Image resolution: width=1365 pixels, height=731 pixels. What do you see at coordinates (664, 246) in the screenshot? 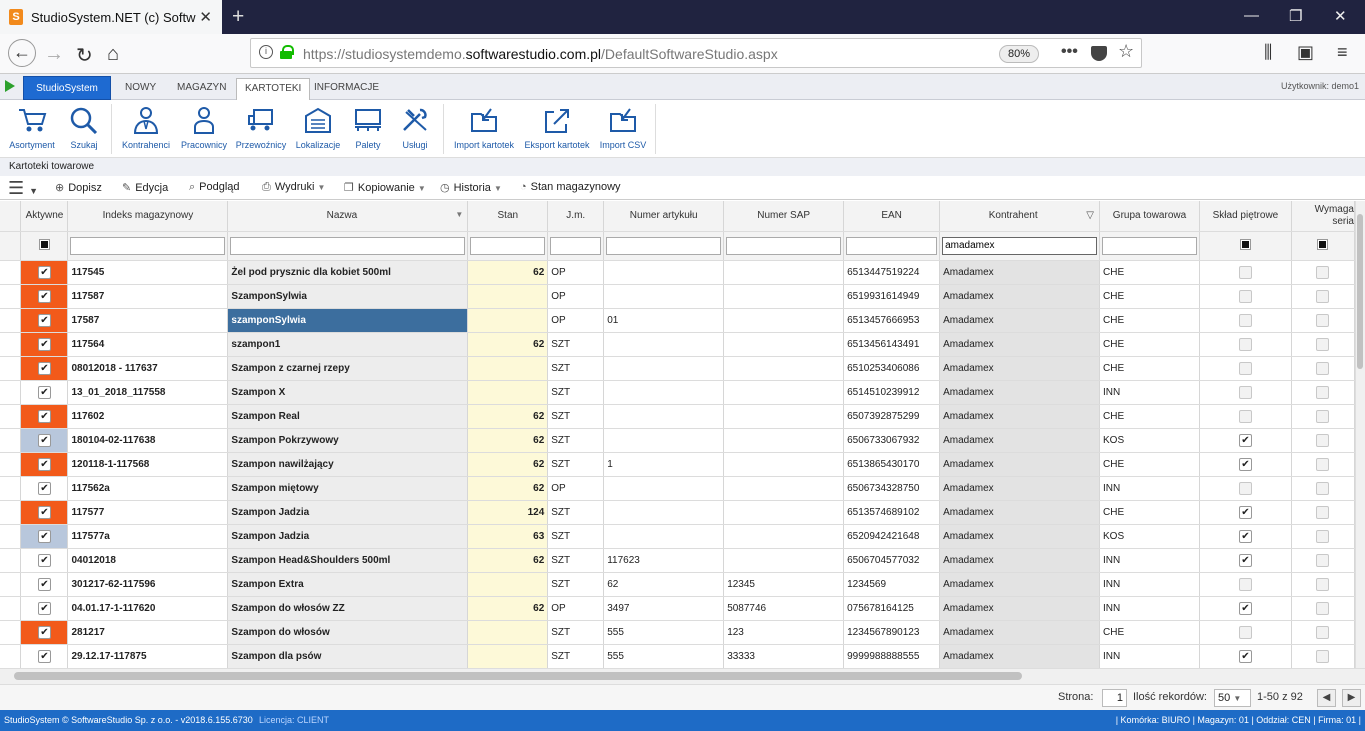
I see `filter-numer-artykulu` at bounding box center [664, 246].